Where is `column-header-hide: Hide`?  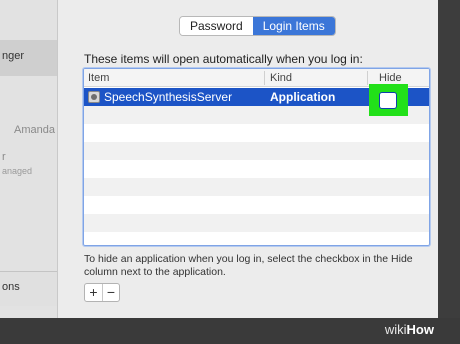 column-header-hide: Hide is located at coordinates (390, 78).